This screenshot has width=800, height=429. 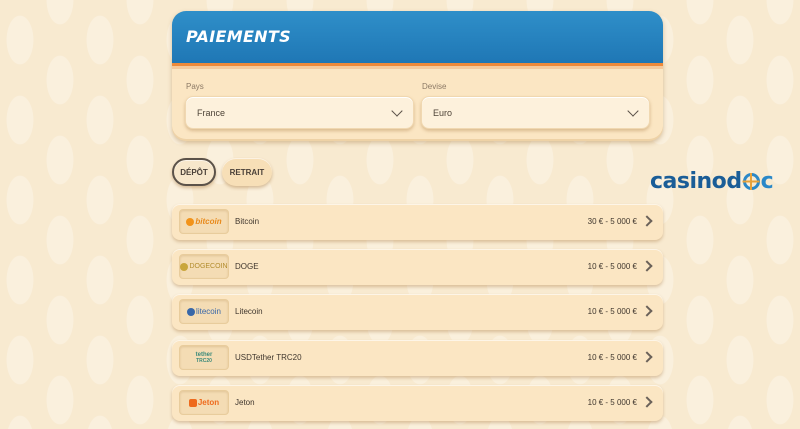 What do you see at coordinates (195, 86) in the screenshot?
I see `country-label: Pays` at bounding box center [195, 86].